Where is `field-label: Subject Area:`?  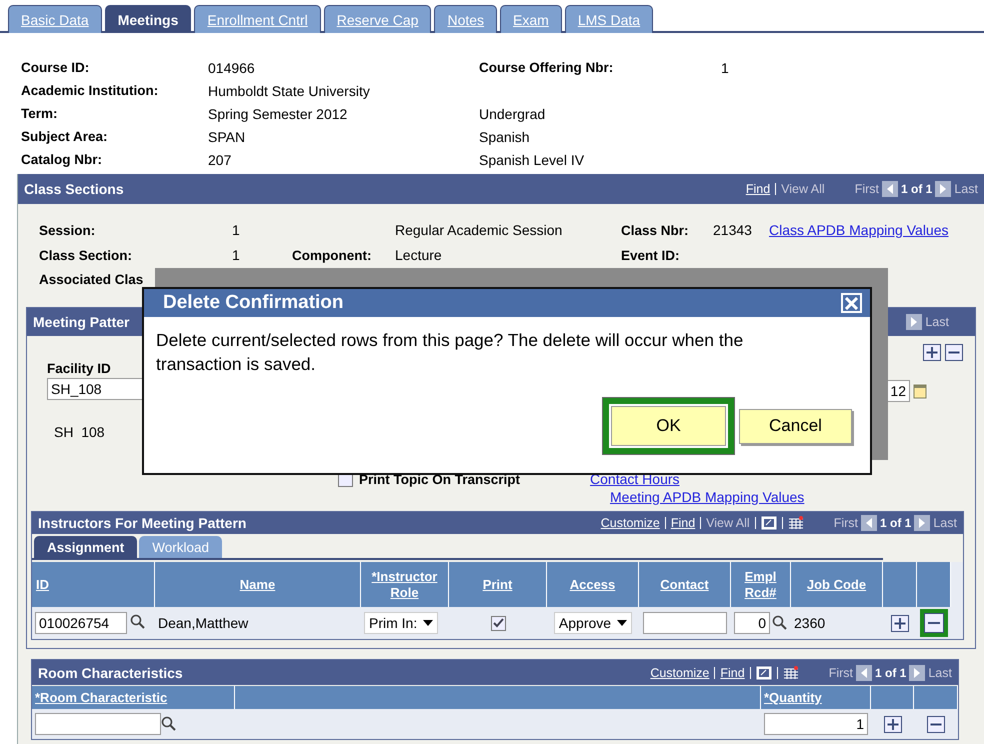 field-label: Subject Area: is located at coordinates (65, 137).